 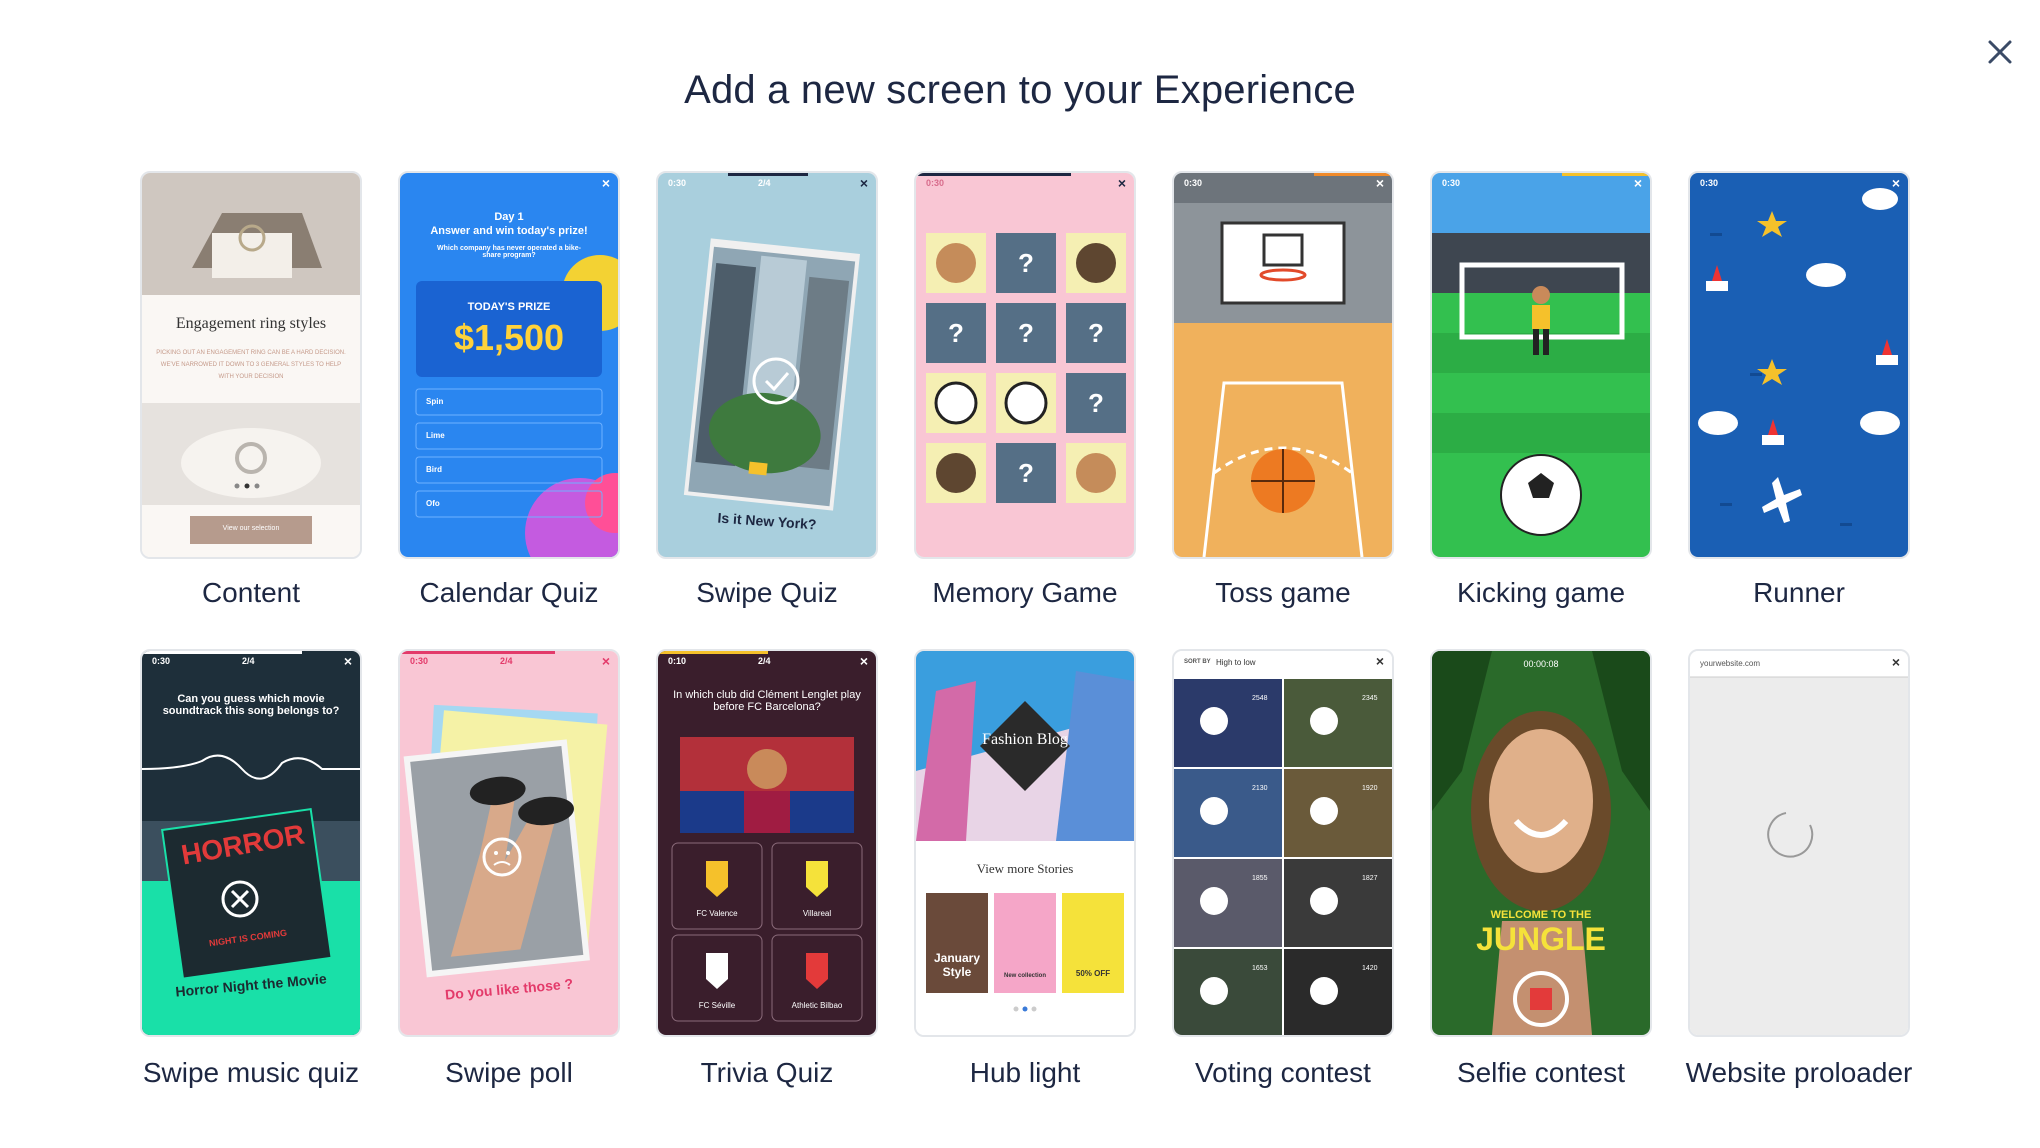 What do you see at coordinates (435, 435) in the screenshot?
I see `option-2: Lime` at bounding box center [435, 435].